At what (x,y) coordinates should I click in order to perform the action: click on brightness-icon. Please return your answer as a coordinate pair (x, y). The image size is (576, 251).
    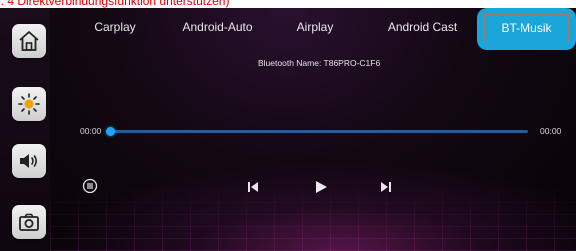
    Looking at the image, I should click on (29, 104).